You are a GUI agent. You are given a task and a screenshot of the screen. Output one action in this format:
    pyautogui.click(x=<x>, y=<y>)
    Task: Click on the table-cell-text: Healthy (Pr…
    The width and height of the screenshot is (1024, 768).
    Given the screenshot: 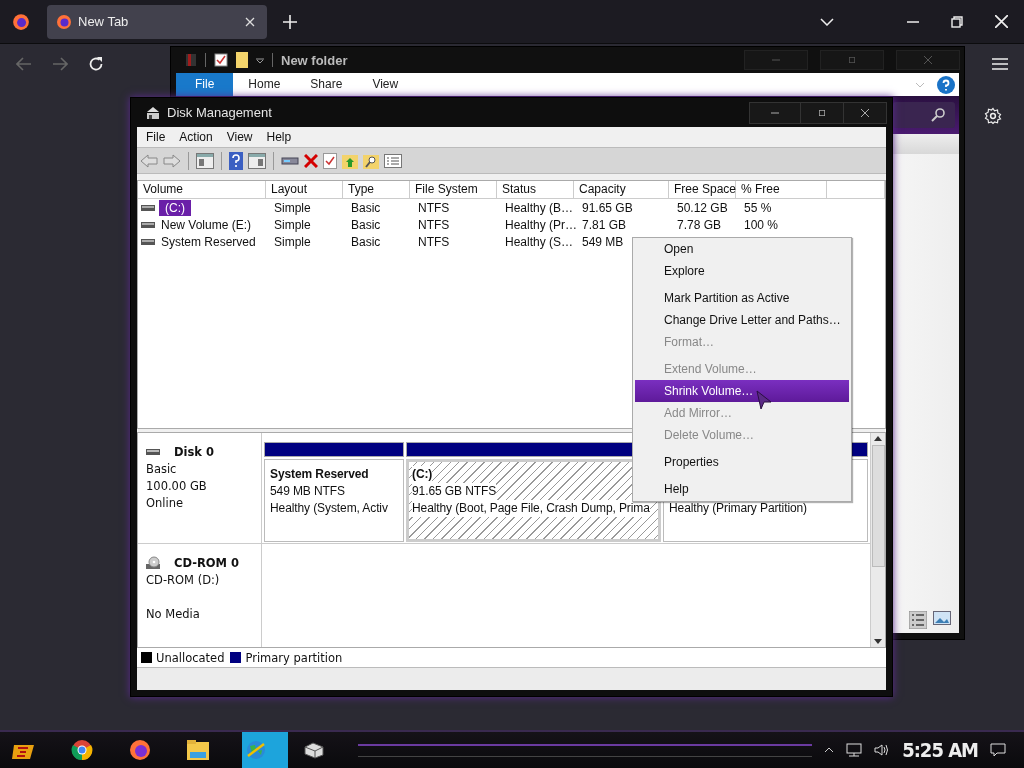 What is the action you would take?
    pyautogui.click(x=541, y=224)
    